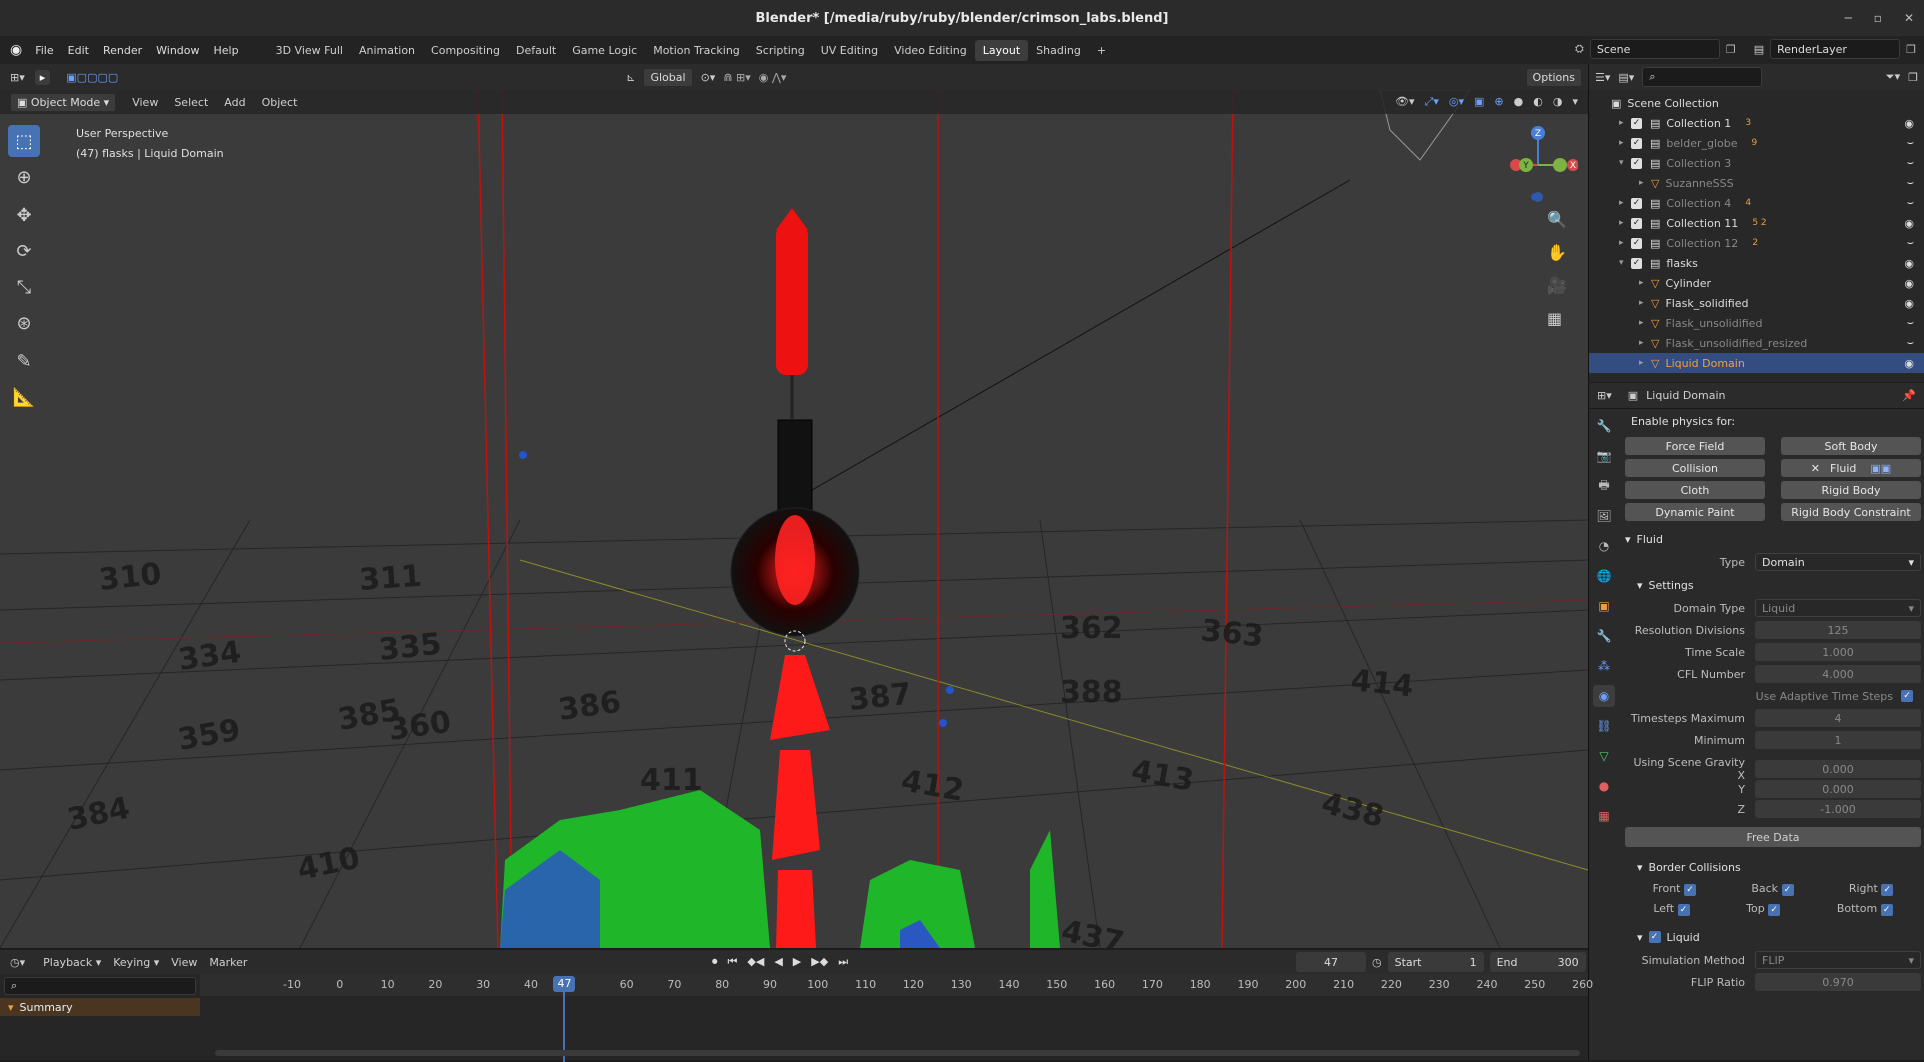 This screenshot has height=1062, width=1924. What do you see at coordinates (1604, 516) in the screenshot?
I see `view-layer-tab-icon: 🖼` at bounding box center [1604, 516].